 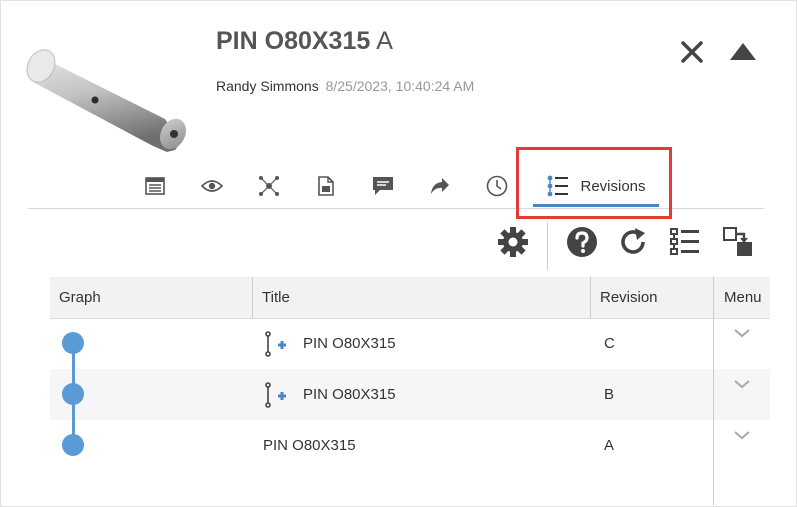 I want to click on close-button, so click(x=692, y=52).